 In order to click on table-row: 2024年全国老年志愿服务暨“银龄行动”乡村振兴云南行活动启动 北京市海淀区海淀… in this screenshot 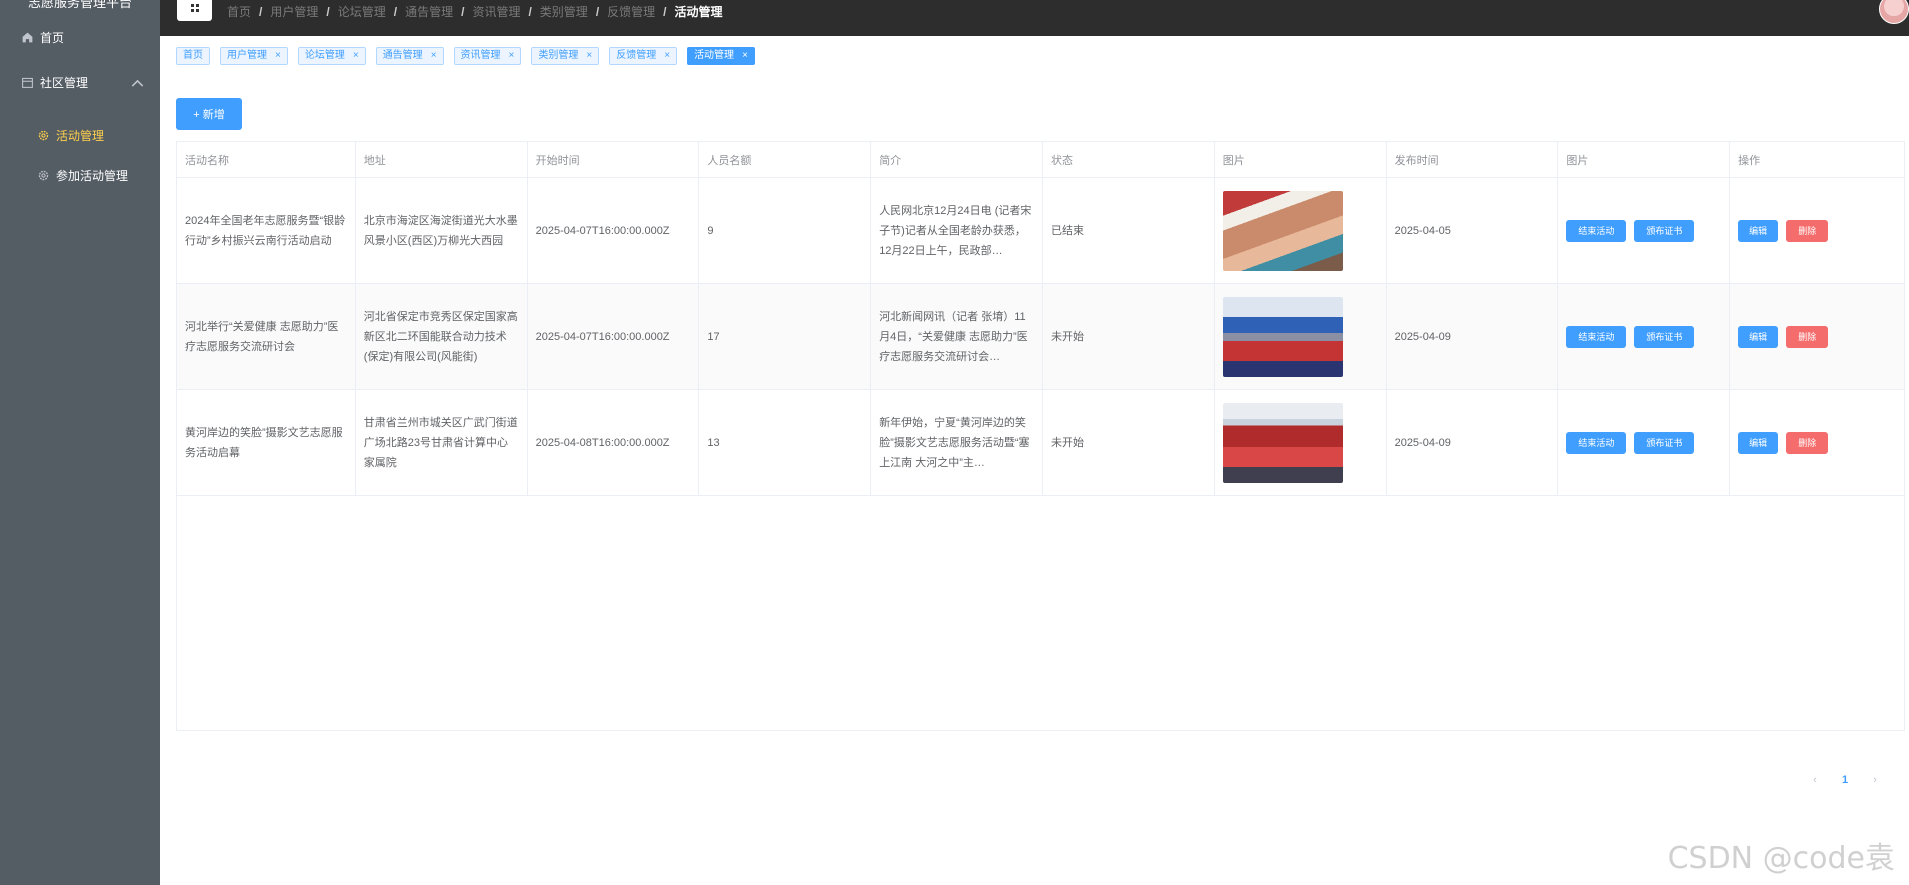, I will do `click(1040, 231)`.